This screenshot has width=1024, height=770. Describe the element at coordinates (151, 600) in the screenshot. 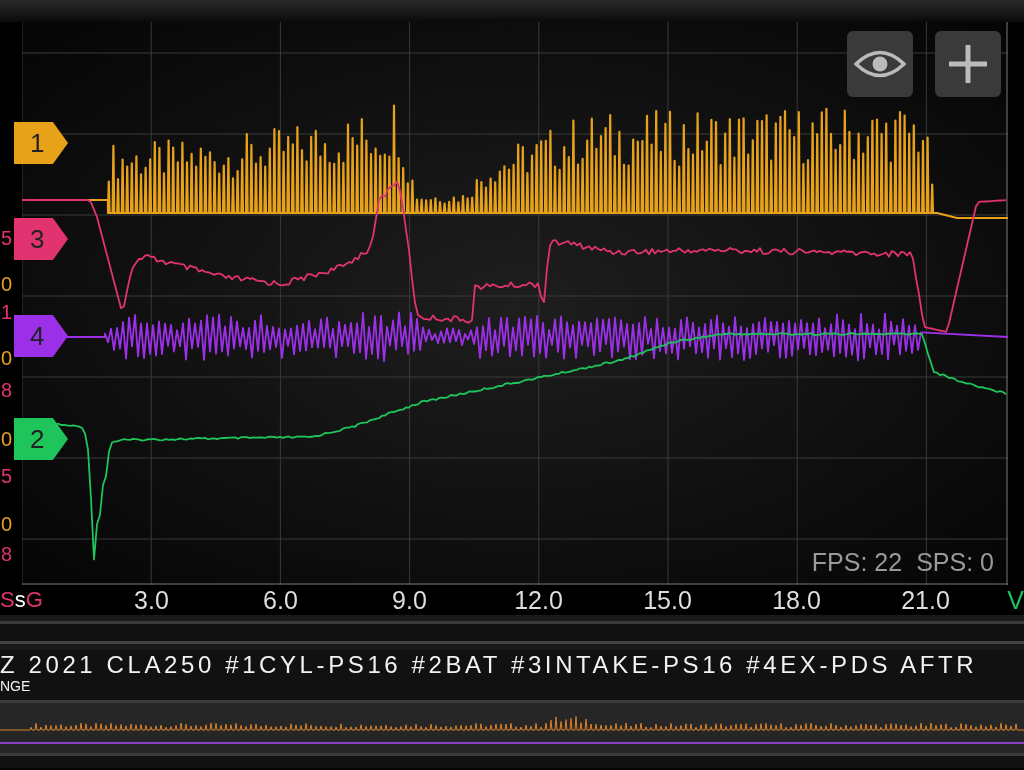

I see `axis-tick-label: 3.0` at that location.